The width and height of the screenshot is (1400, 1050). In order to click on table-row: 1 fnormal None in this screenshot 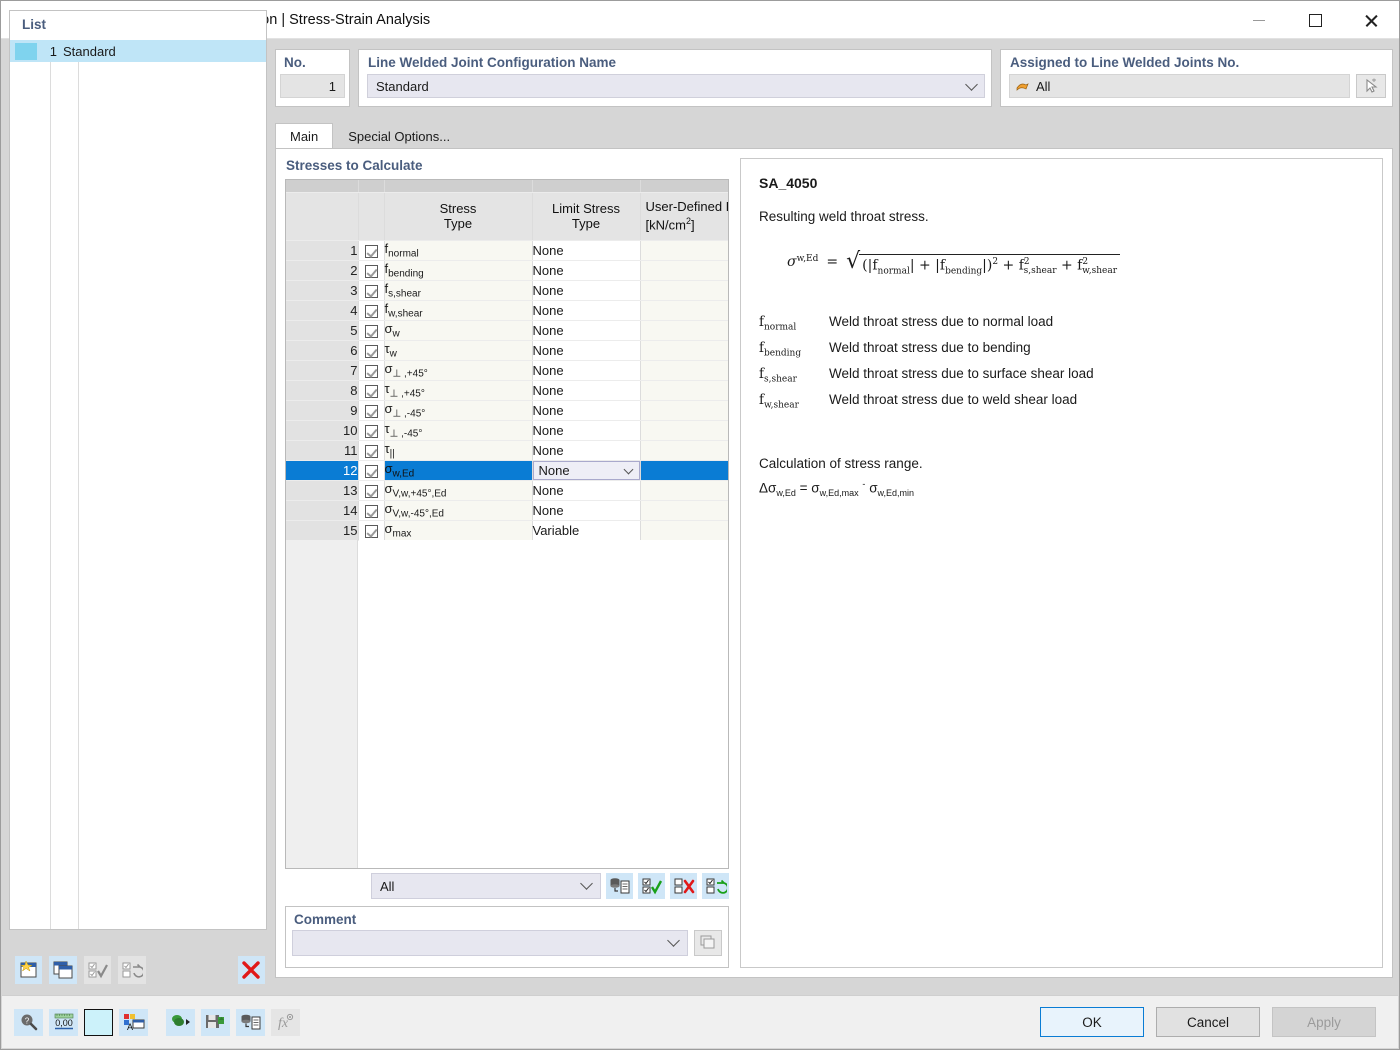, I will do `click(507, 250)`.